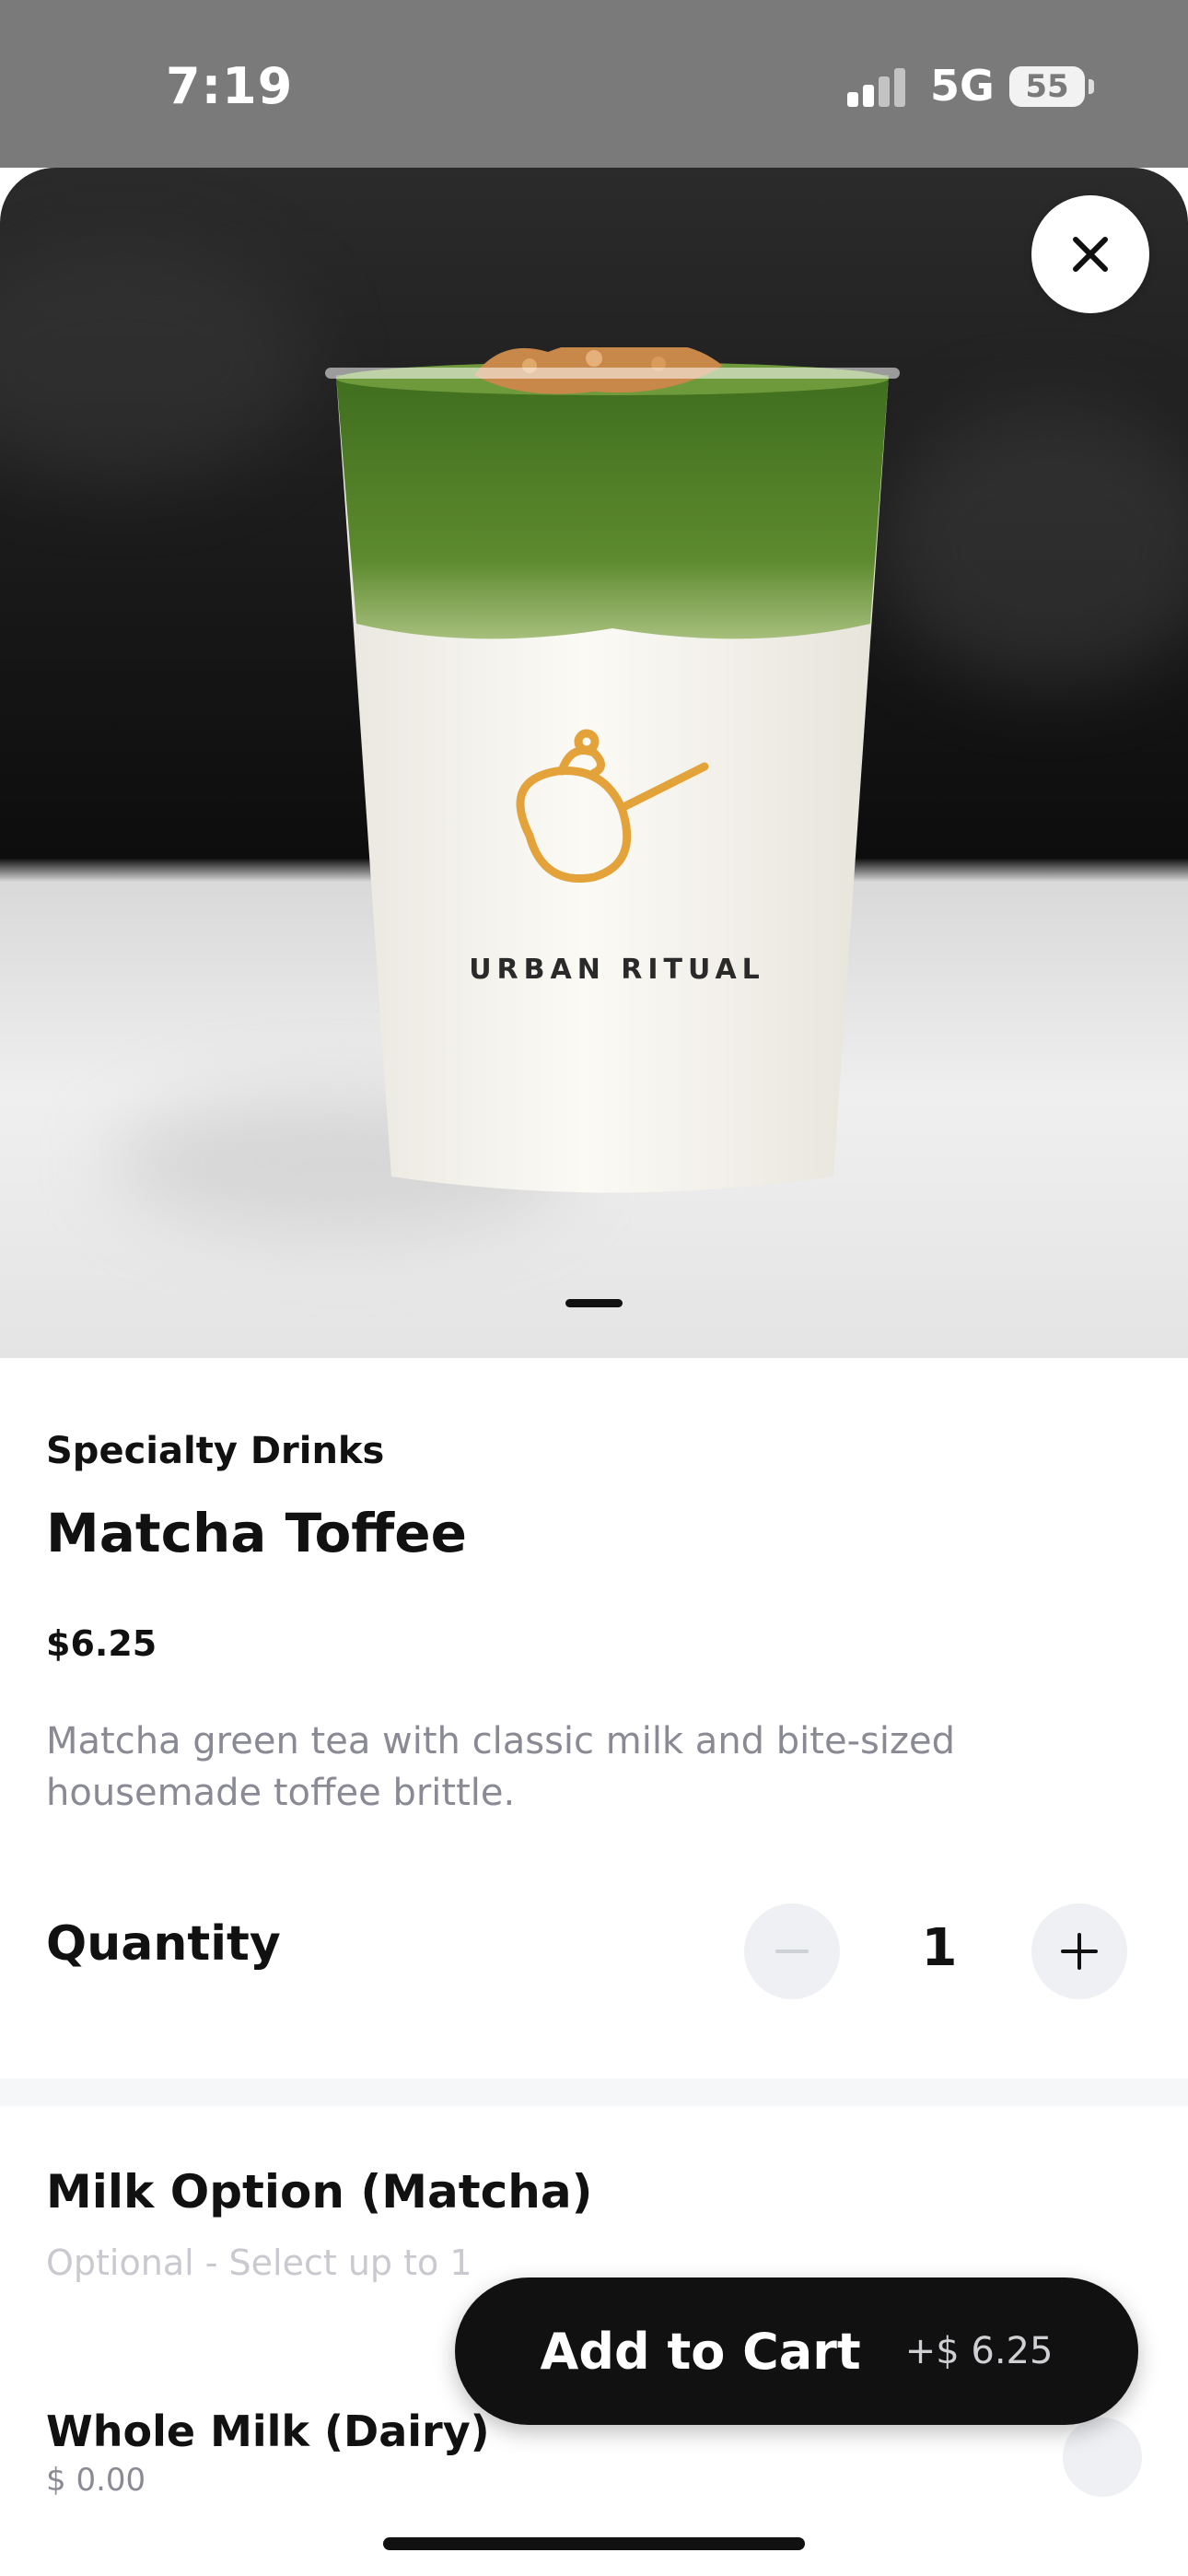  What do you see at coordinates (979, 2351) in the screenshot?
I see `add-to-cart-price: +$ 6.25` at bounding box center [979, 2351].